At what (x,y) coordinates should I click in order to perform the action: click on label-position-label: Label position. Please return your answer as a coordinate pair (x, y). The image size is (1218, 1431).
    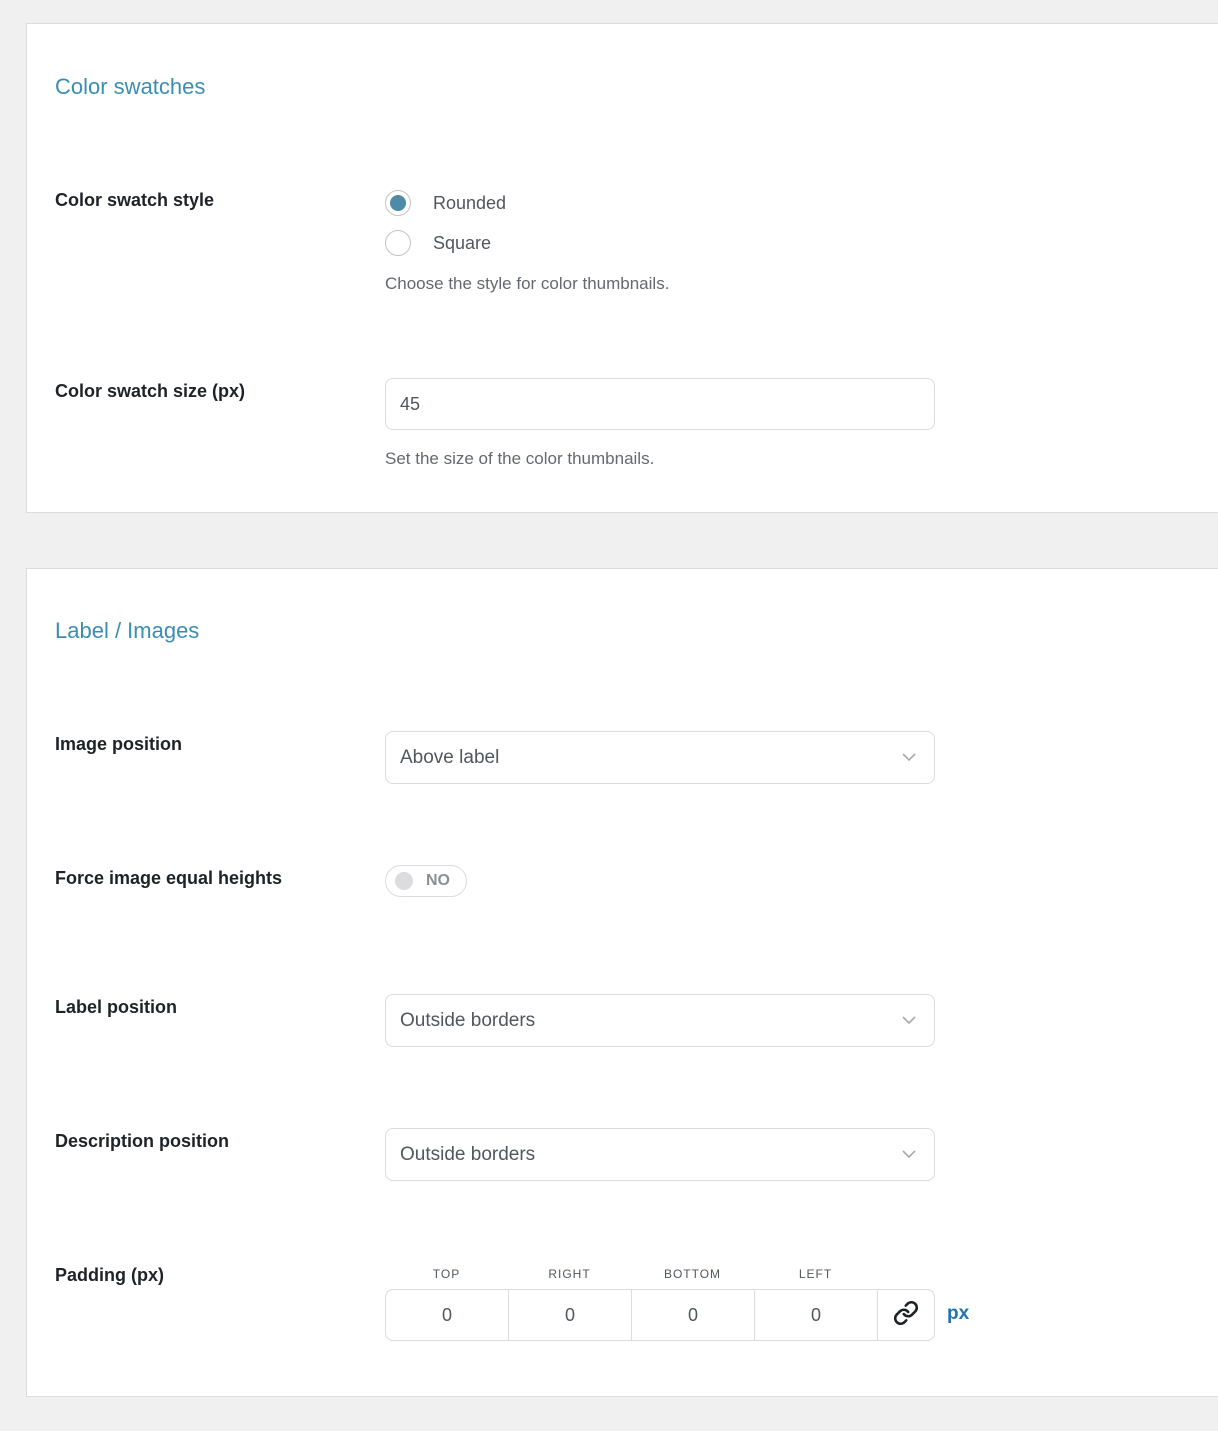
    Looking at the image, I should click on (116, 1007).